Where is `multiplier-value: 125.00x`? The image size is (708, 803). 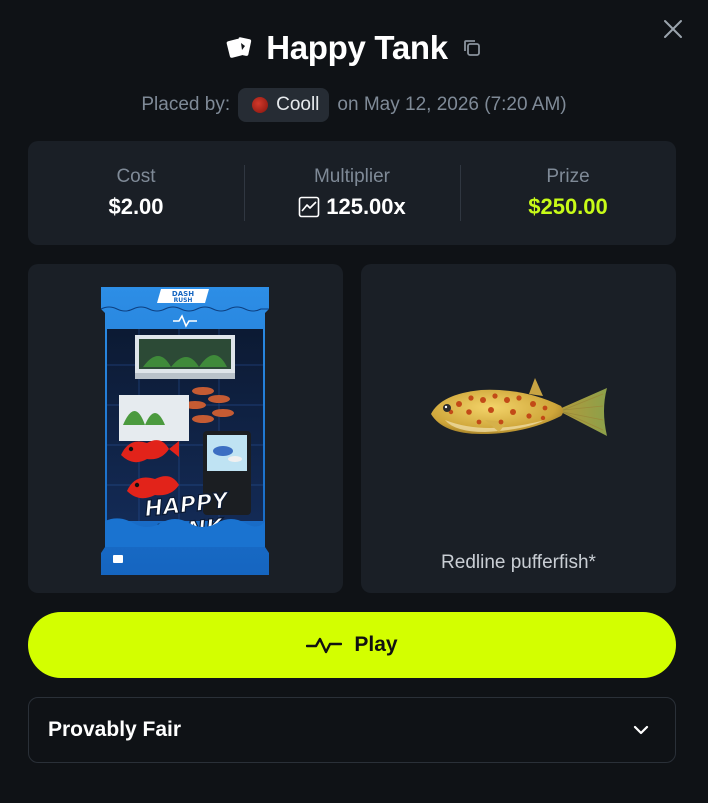 multiplier-value: 125.00x is located at coordinates (366, 206).